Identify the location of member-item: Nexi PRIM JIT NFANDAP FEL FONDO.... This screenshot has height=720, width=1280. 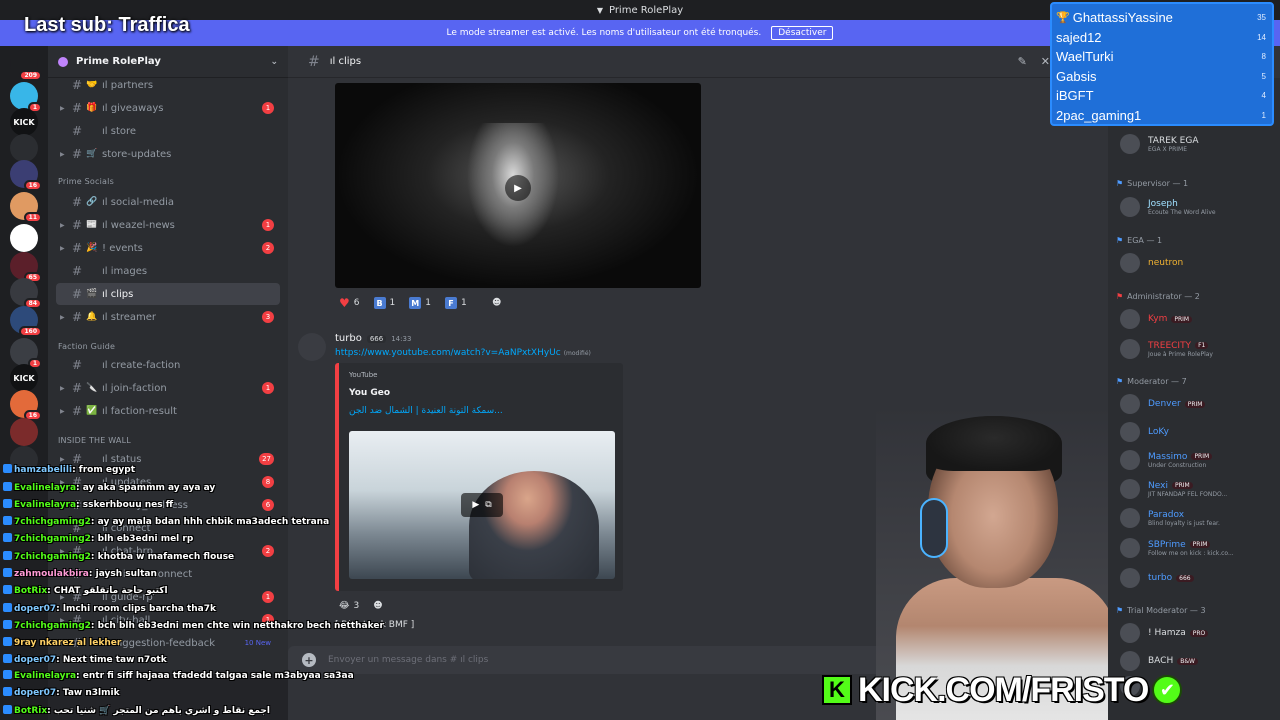
(1198, 489).